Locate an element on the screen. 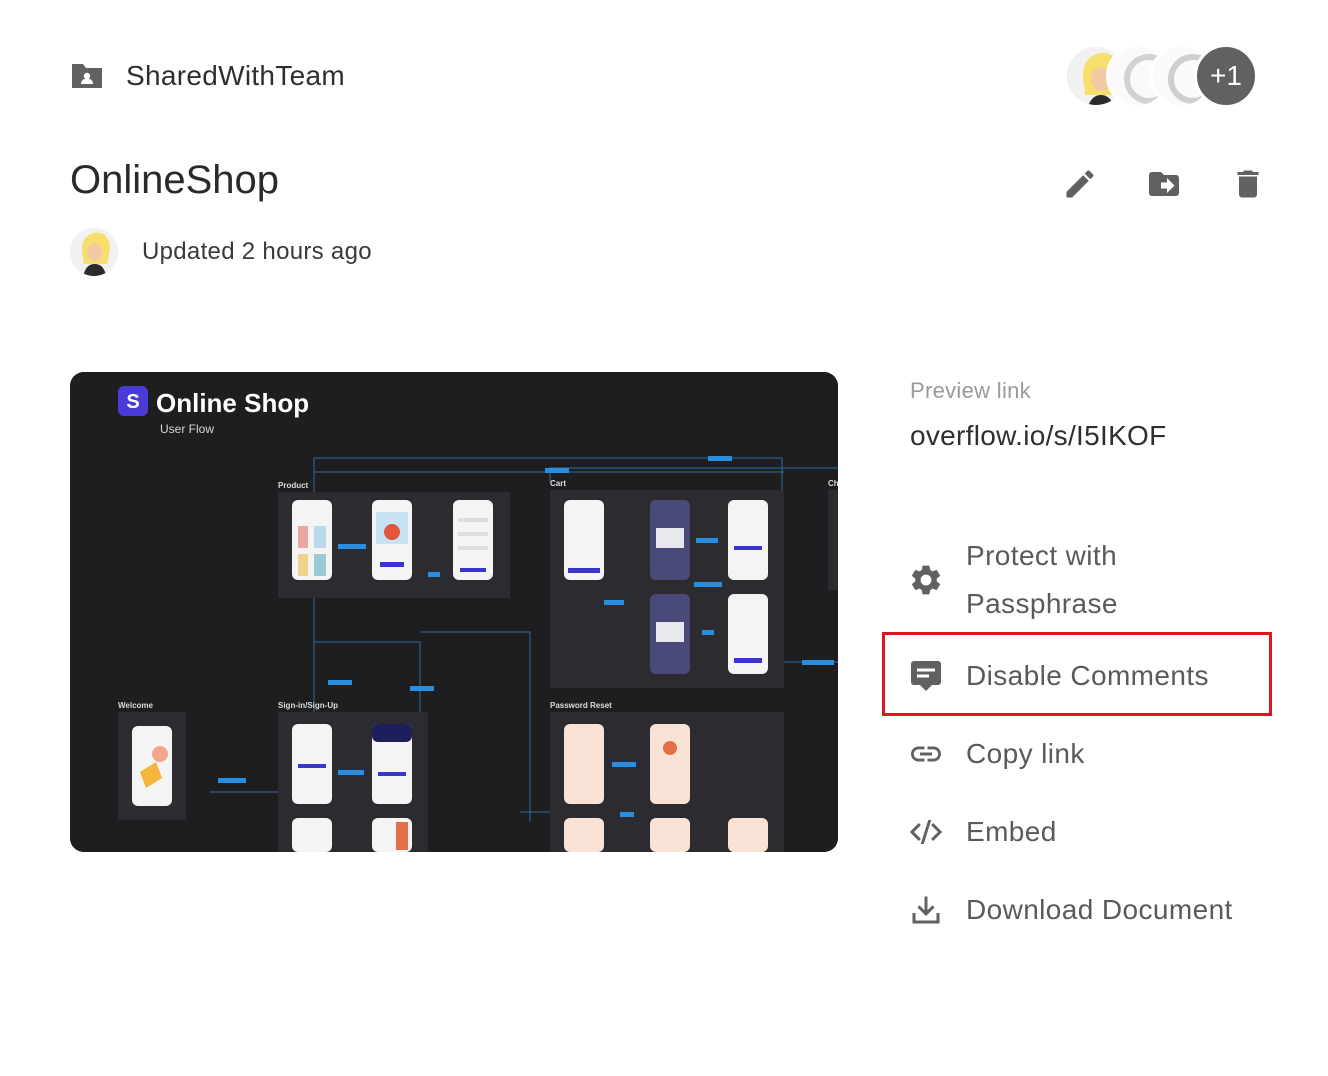  embed-option: Embed is located at coordinates (981, 832).